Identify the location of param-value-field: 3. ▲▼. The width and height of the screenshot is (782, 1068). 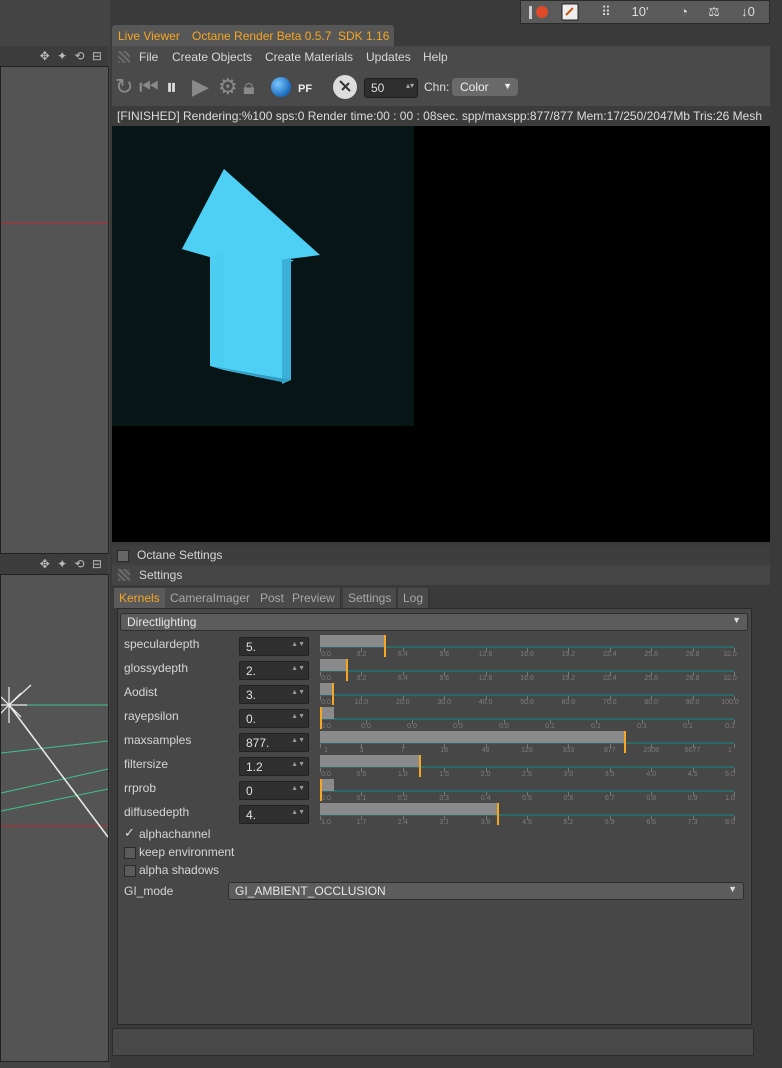
(274, 694).